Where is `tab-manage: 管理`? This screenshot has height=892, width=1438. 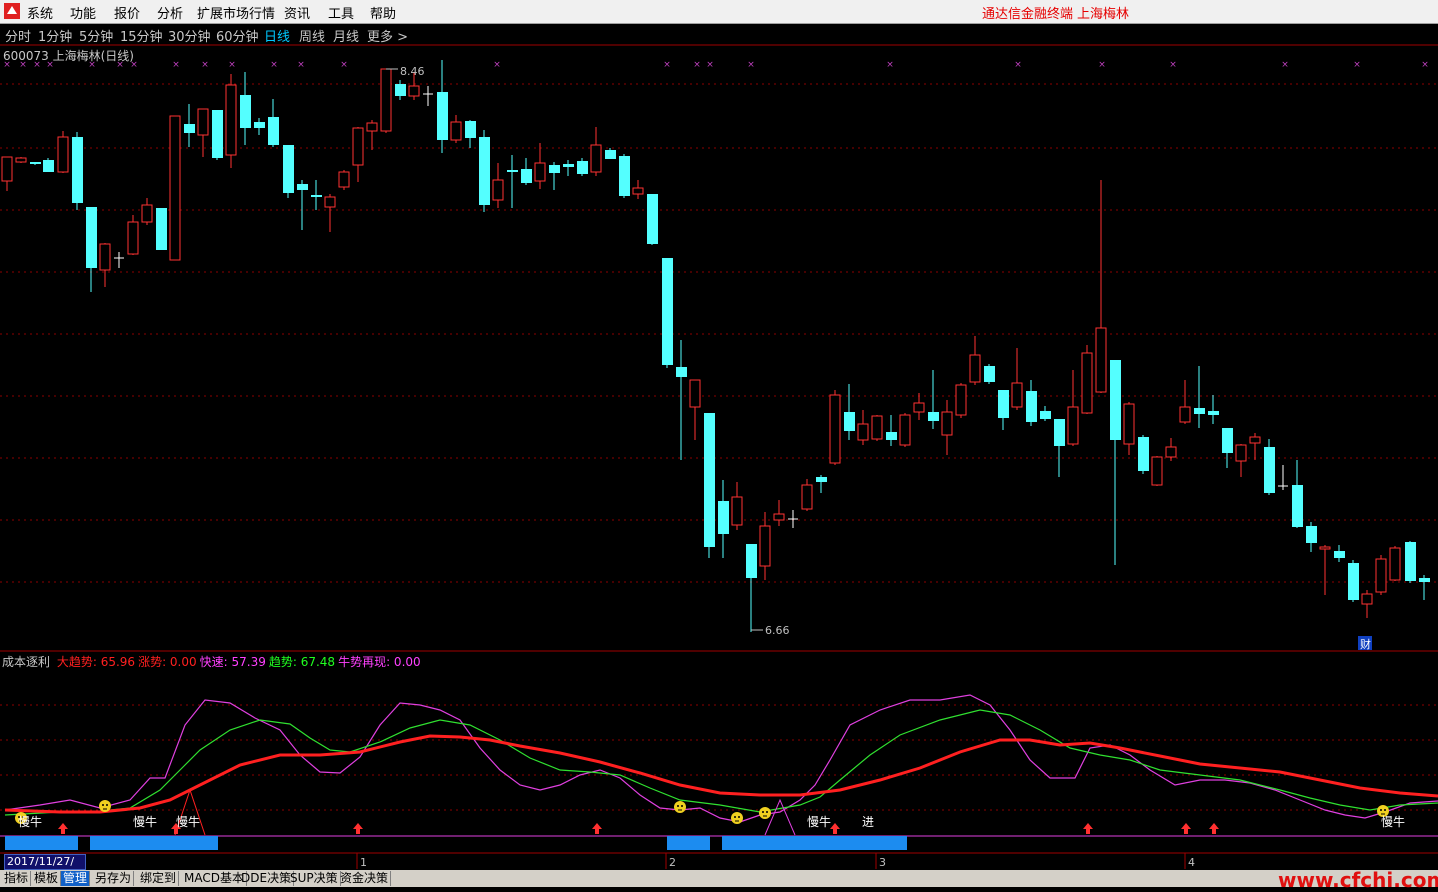
tab-manage: 管理 is located at coordinates (76, 878).